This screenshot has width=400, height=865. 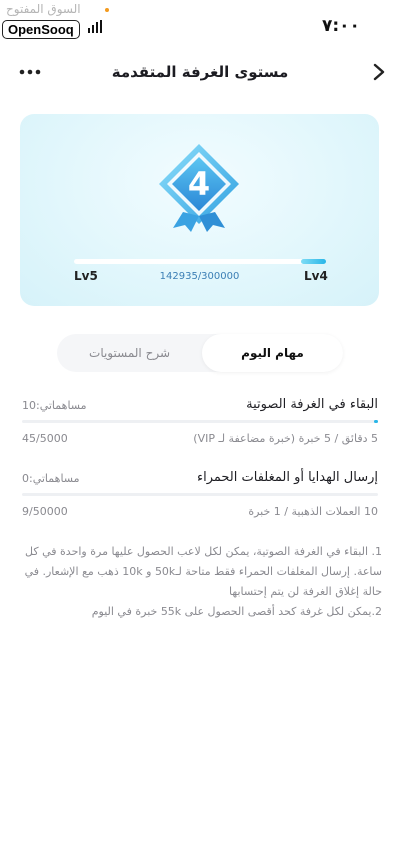 I want to click on header: مستوى الغرفة المتقدمة, so click(x=200, y=72).